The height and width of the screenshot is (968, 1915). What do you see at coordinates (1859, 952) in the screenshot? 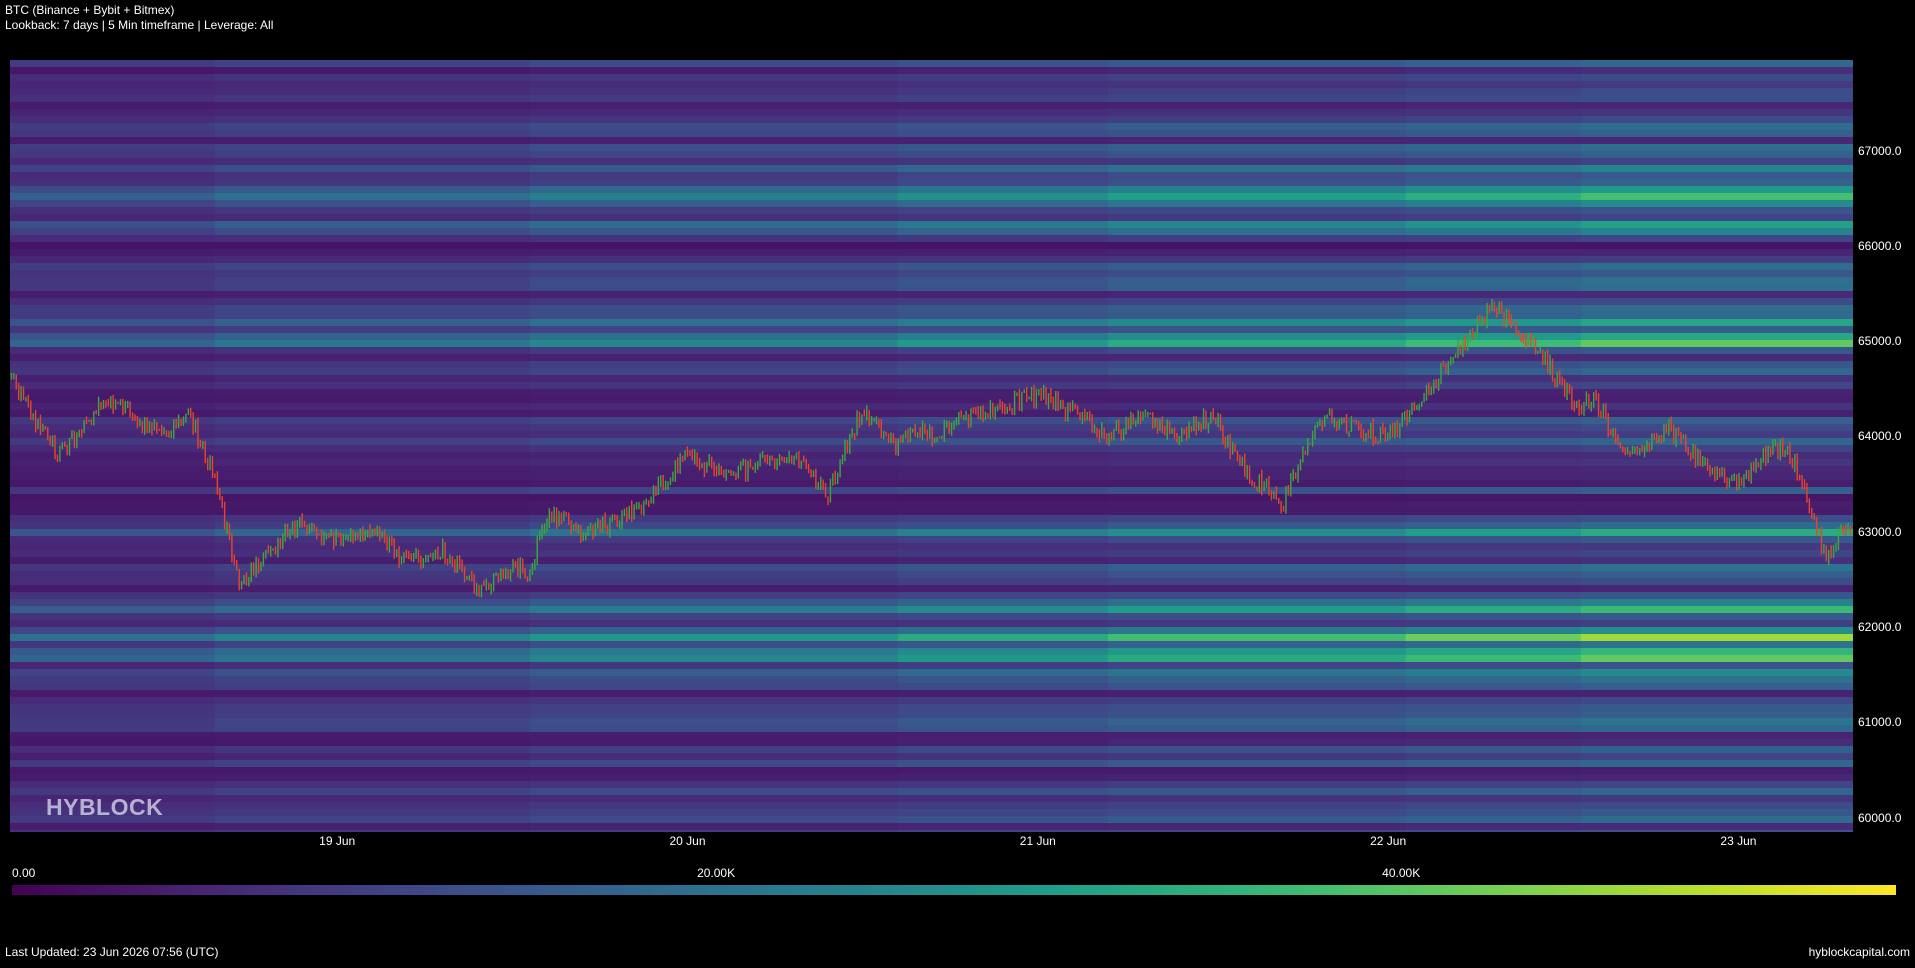
I see `site-link: hyblockcapital.com` at bounding box center [1859, 952].